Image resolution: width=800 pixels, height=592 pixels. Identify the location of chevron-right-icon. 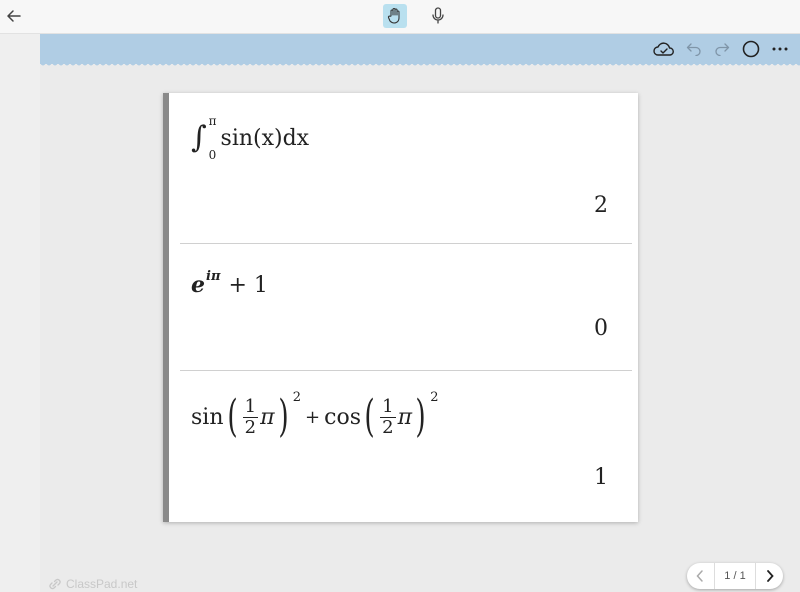
(770, 576).